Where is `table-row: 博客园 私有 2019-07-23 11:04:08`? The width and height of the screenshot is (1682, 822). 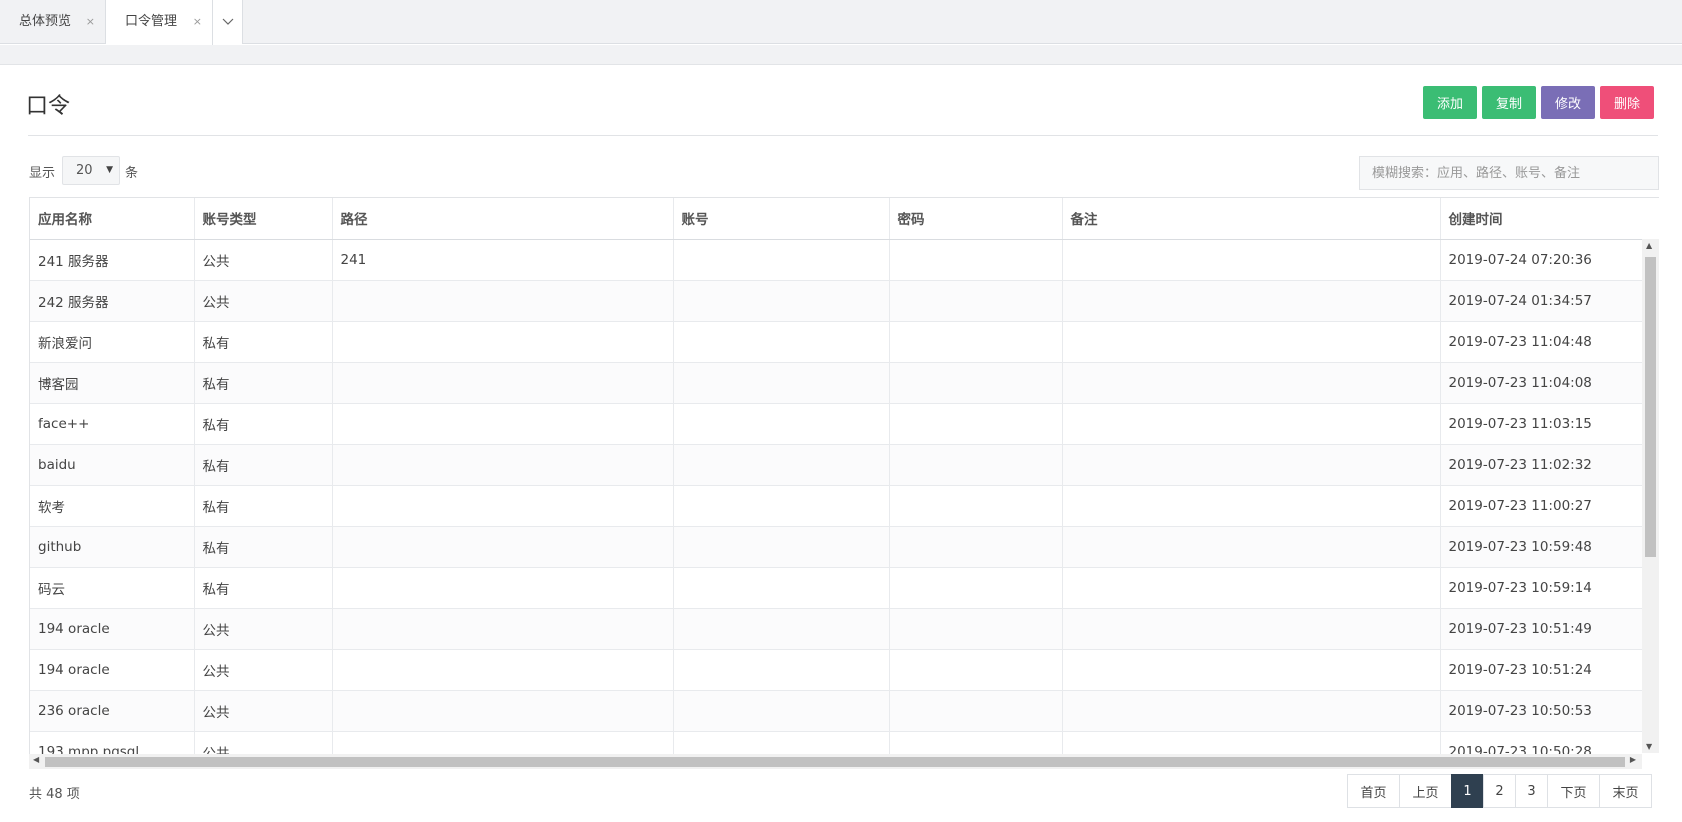 table-row: 博客园 私有 2019-07-23 11:04:08 is located at coordinates (844, 383).